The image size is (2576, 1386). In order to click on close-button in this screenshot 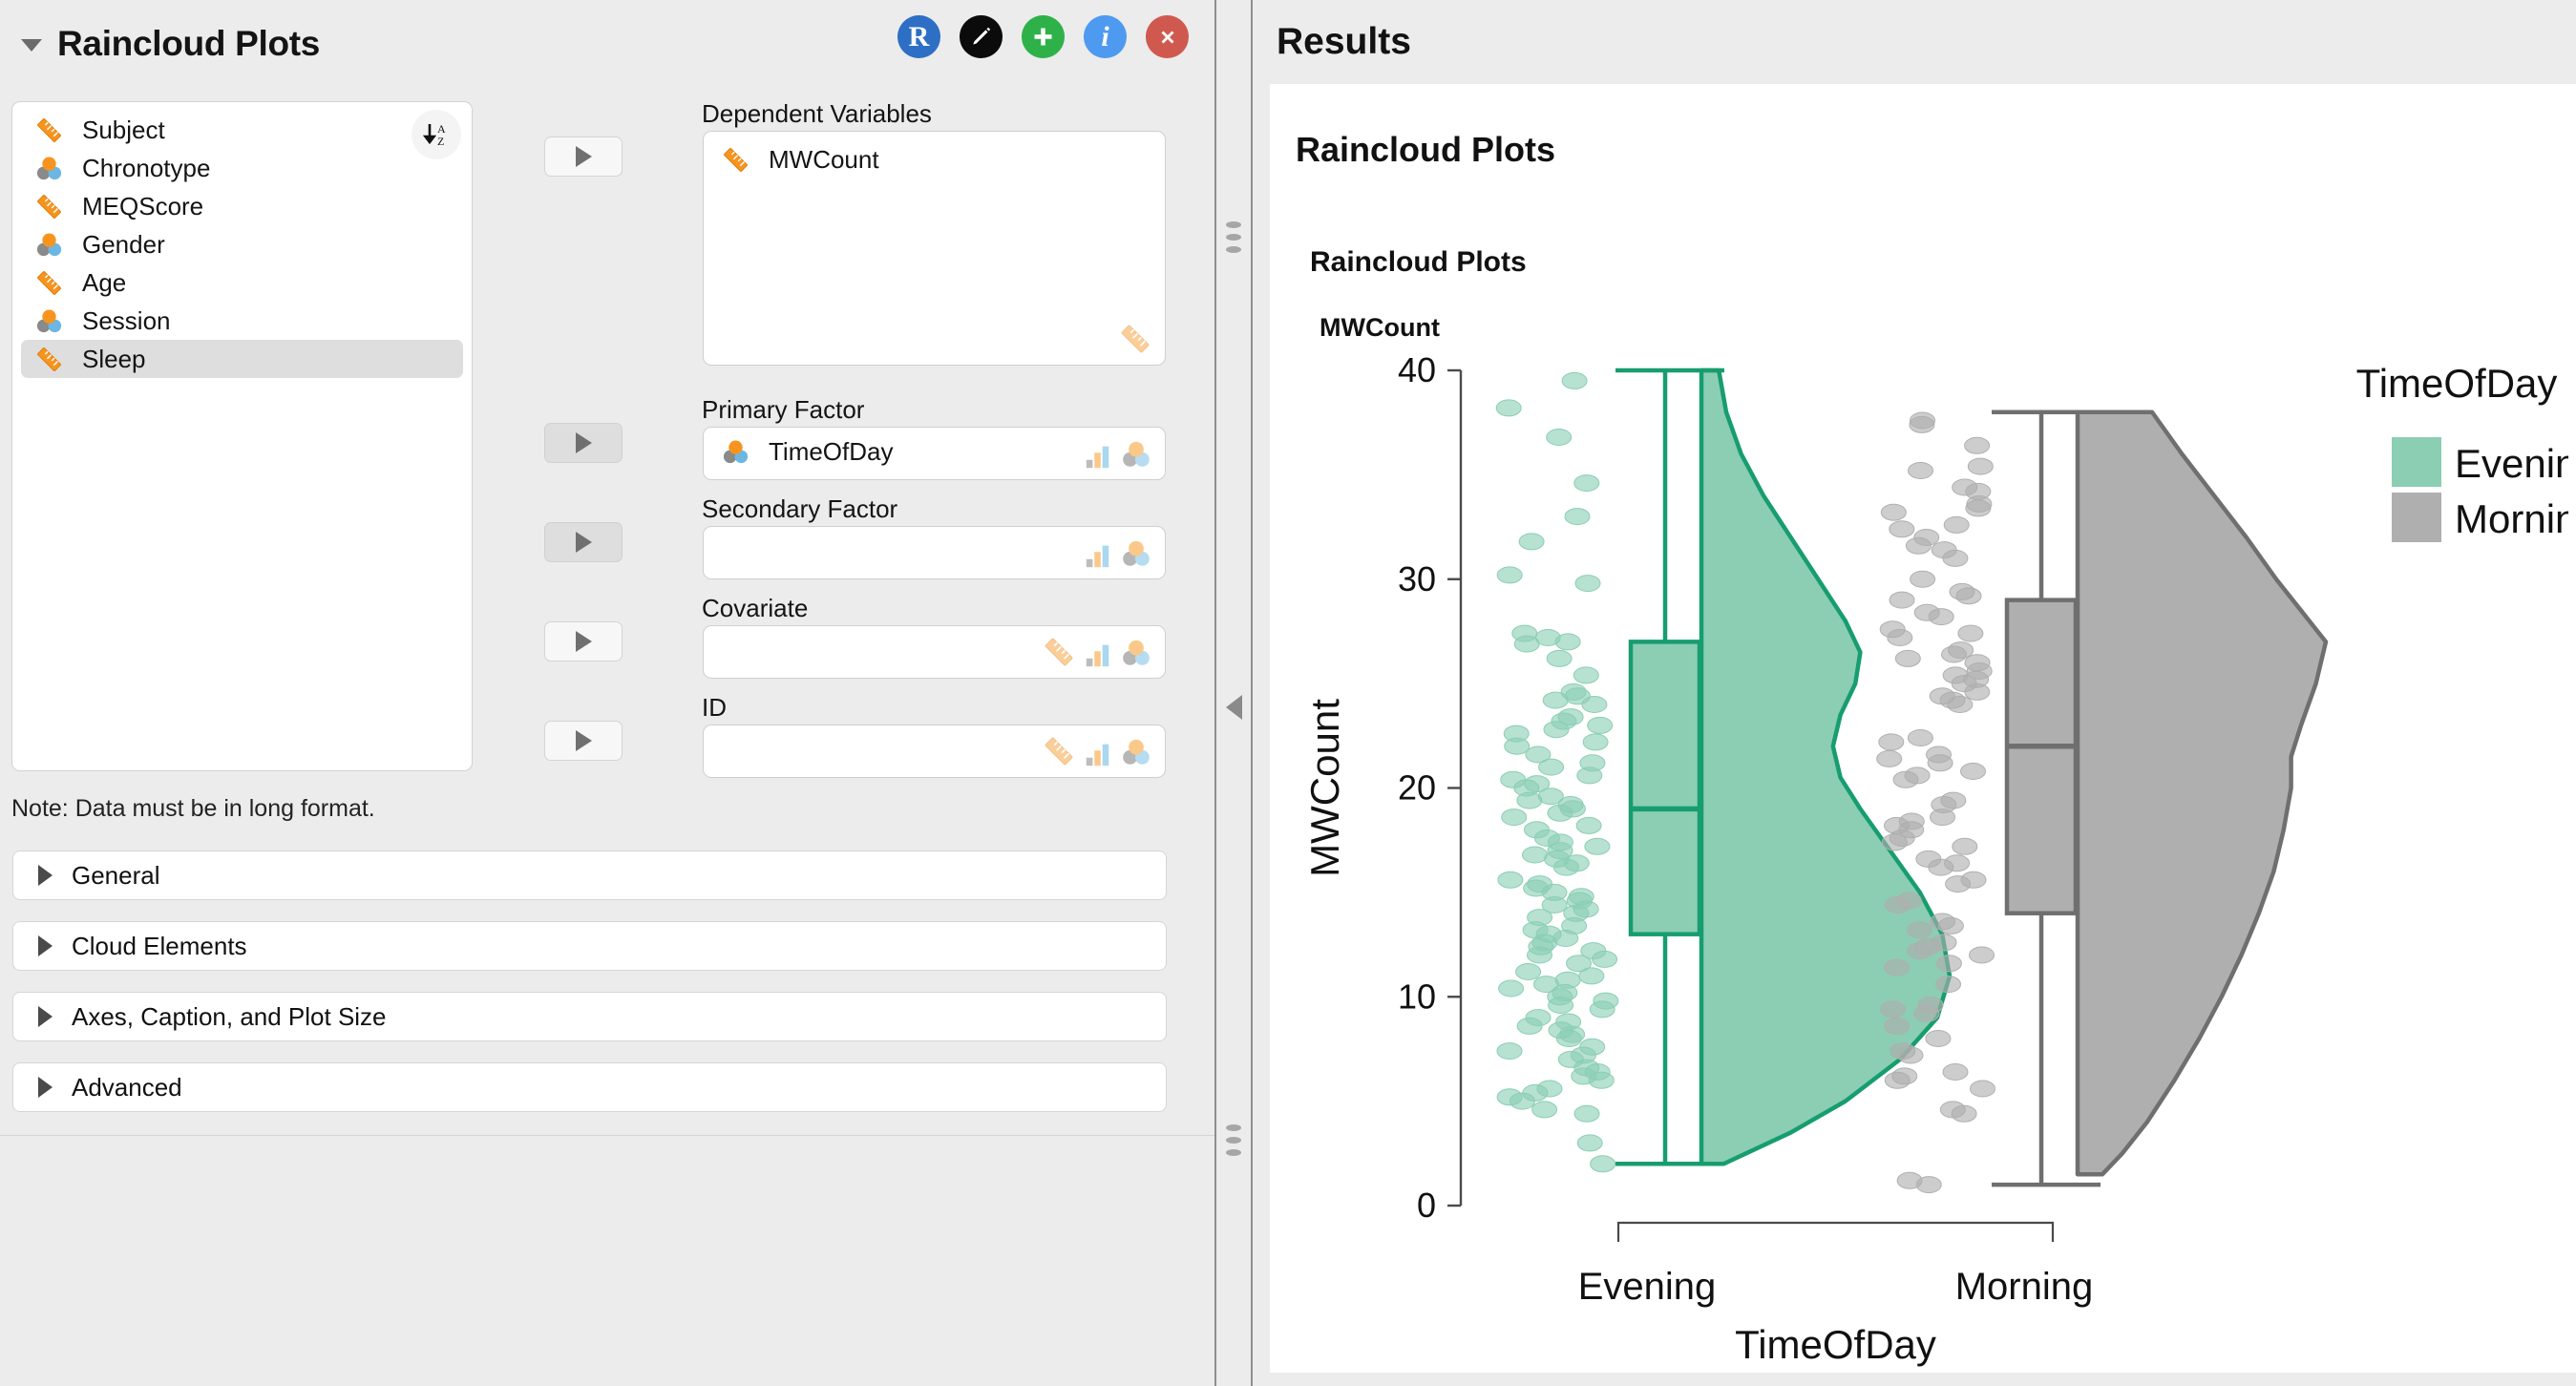, I will do `click(1167, 37)`.